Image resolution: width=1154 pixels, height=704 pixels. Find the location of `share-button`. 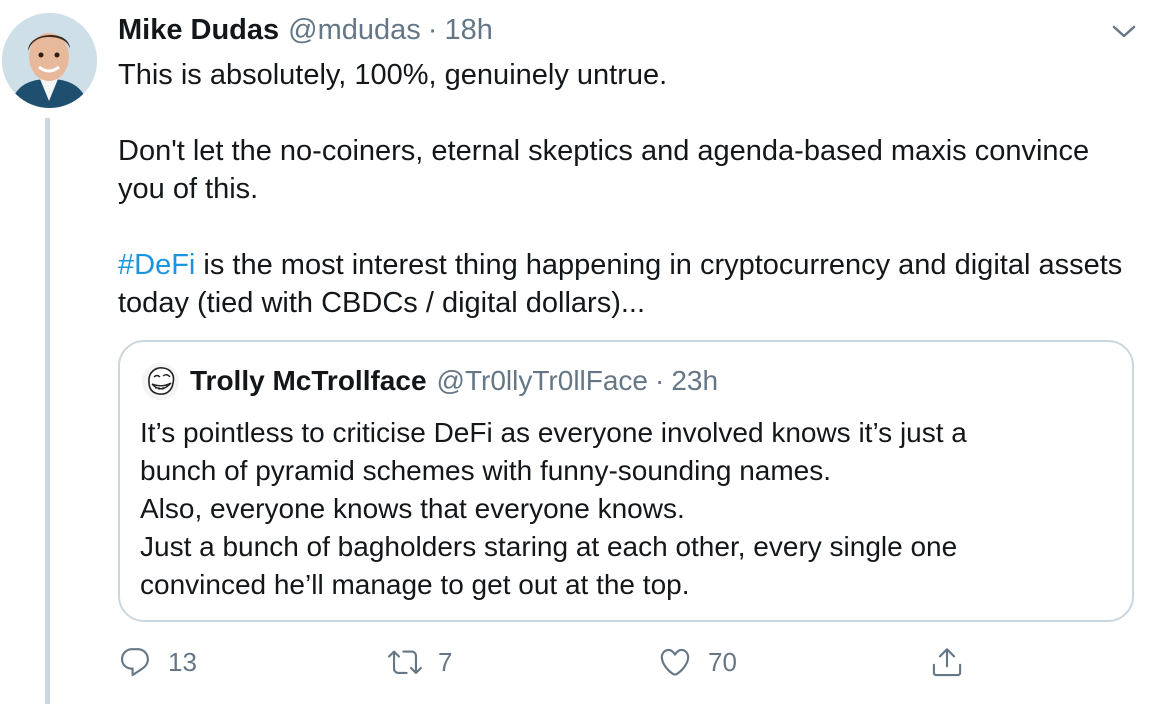

share-button is located at coordinates (947, 662).